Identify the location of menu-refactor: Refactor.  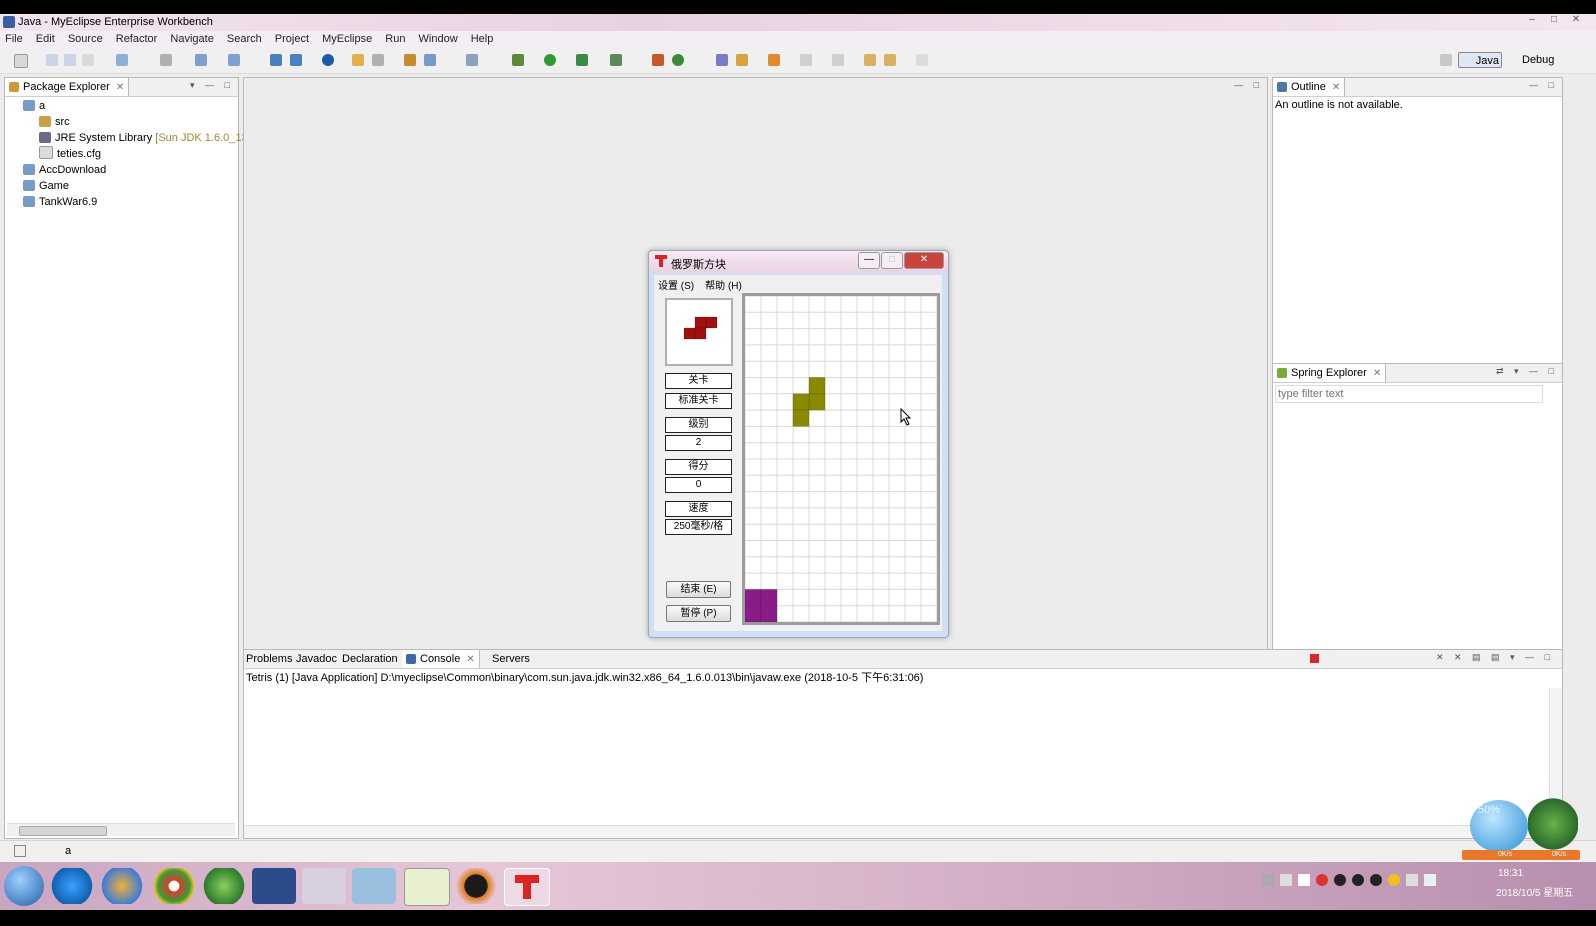
(137, 38).